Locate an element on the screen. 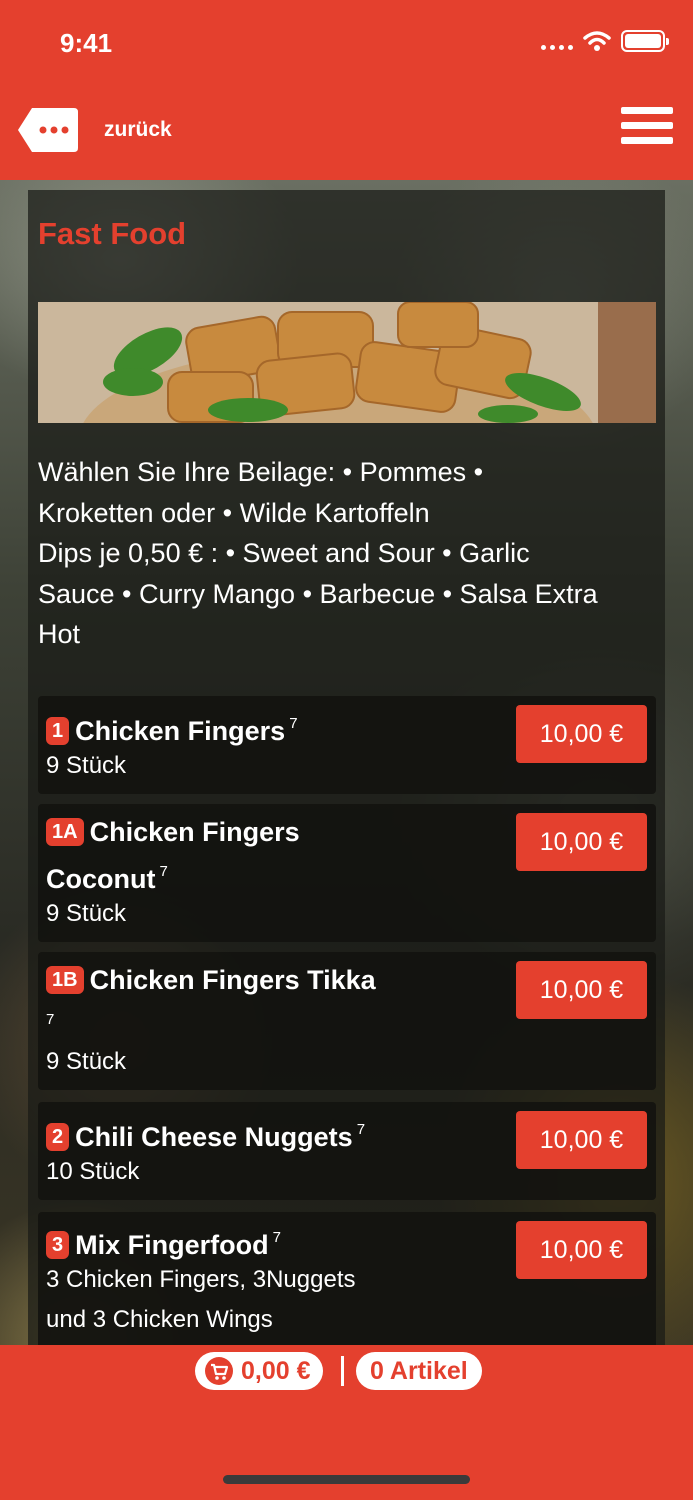  item-number-badge: 1 is located at coordinates (58, 731).